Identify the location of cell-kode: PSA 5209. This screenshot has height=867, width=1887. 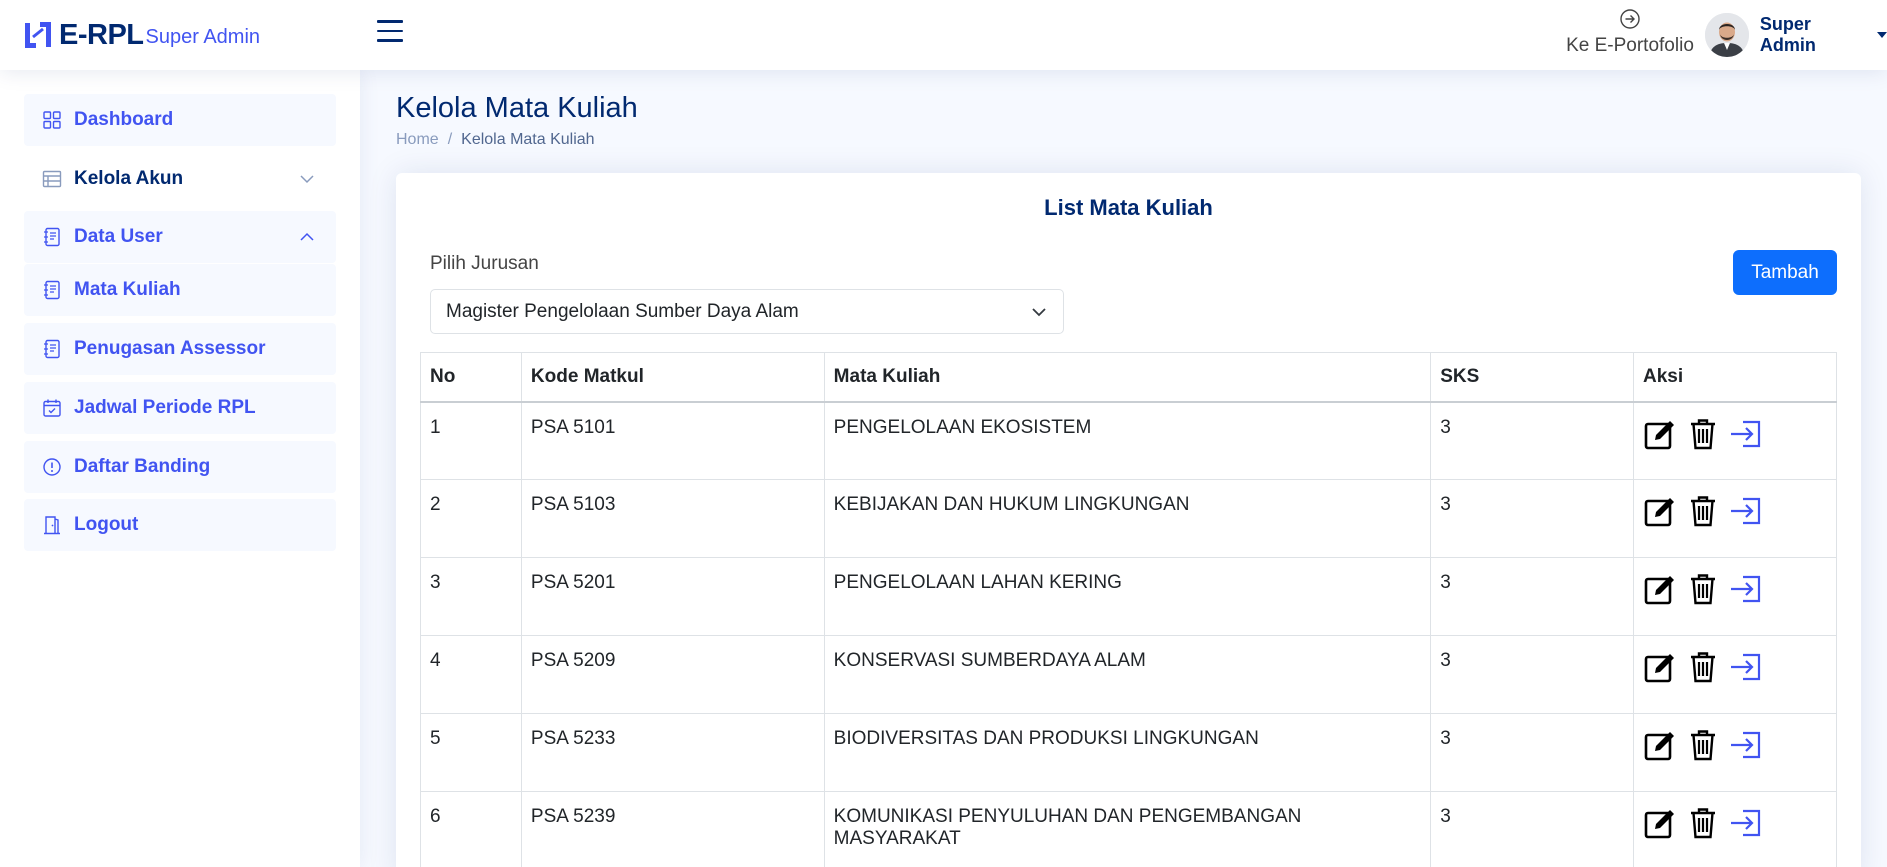
(672, 674).